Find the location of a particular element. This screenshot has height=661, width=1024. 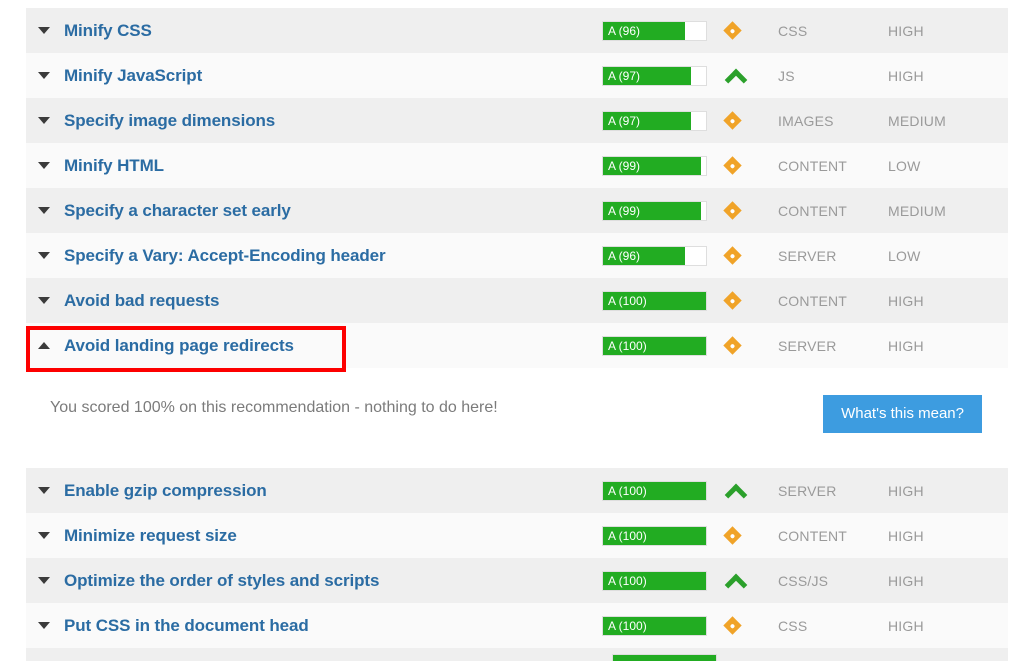

score-badge: A (96) is located at coordinates (654, 30).